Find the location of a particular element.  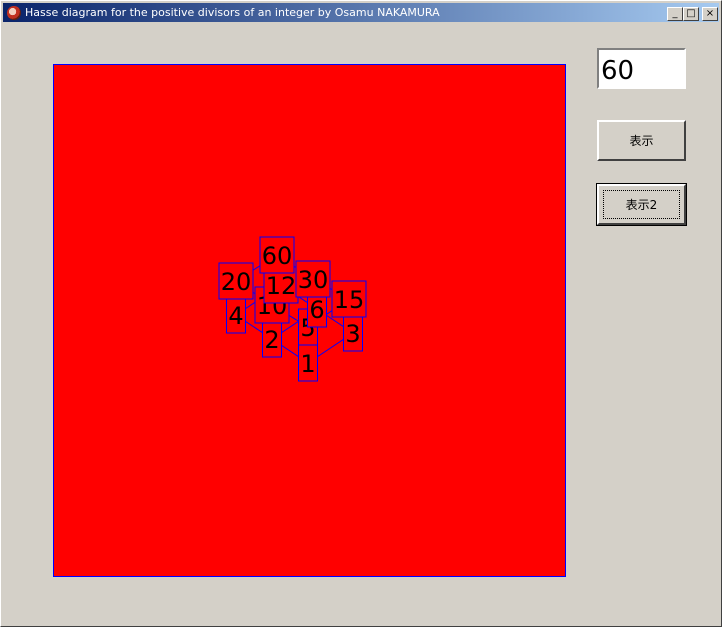

node-20: 20 is located at coordinates (236, 281).